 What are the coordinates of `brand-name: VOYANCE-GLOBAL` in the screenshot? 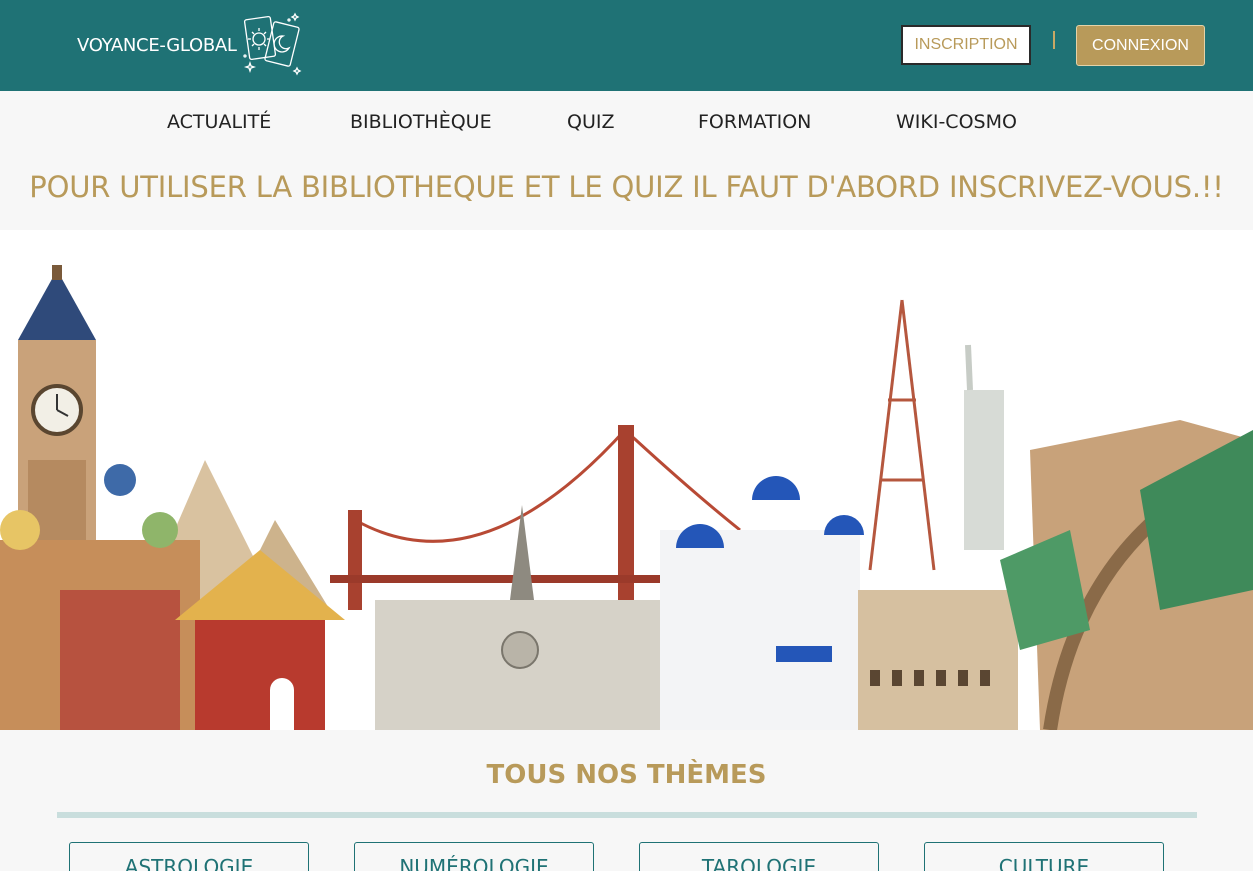 It's located at (157, 45).